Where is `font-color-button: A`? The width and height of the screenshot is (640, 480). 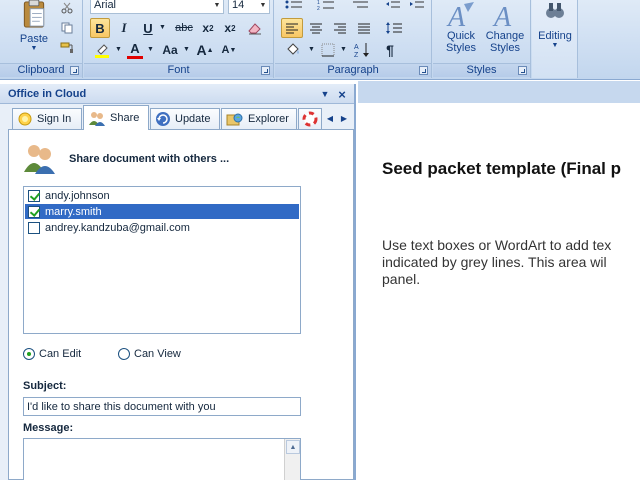 font-color-button: A is located at coordinates (135, 50).